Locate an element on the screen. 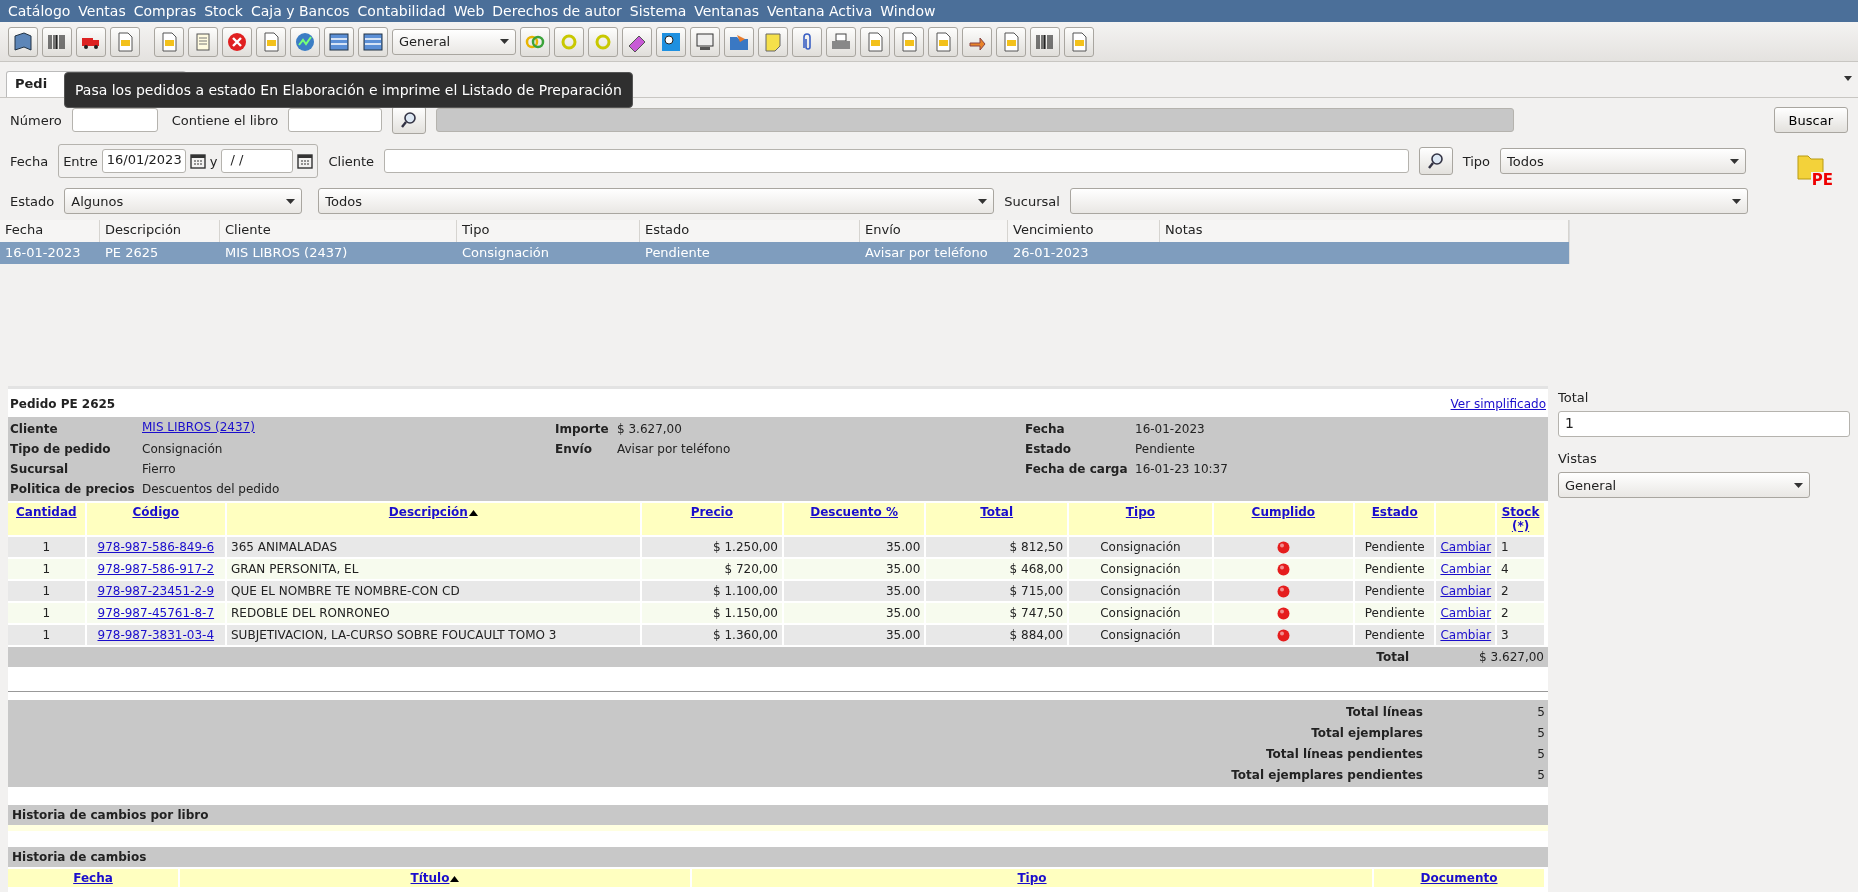 Image resolution: width=1858 pixels, height=892 pixels. menu-item: Stock is located at coordinates (223, 11).